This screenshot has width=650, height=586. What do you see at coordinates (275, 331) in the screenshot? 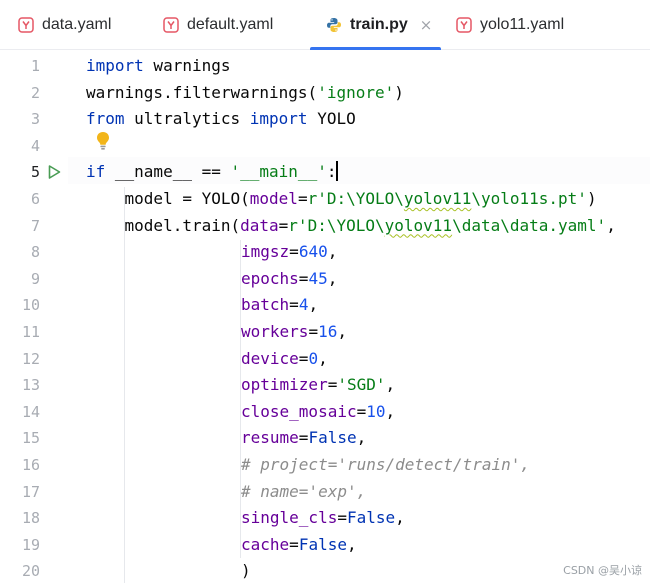
I see `param-name: workers` at bounding box center [275, 331].